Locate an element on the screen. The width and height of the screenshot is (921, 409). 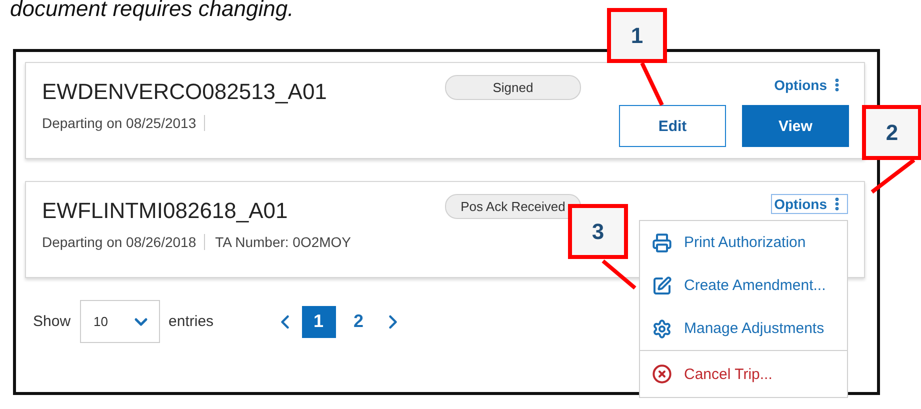
show-label: Show is located at coordinates (52, 321).